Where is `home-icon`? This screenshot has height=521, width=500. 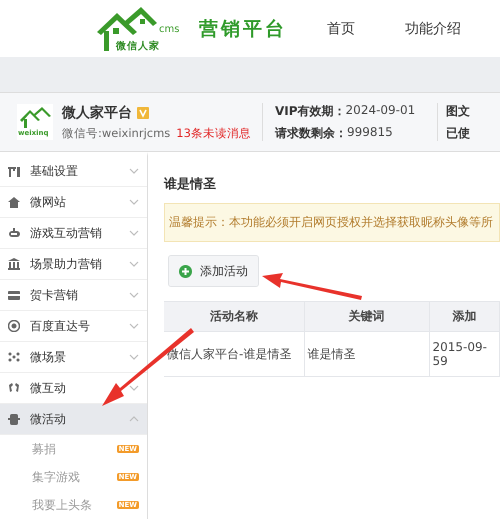 home-icon is located at coordinates (14, 202).